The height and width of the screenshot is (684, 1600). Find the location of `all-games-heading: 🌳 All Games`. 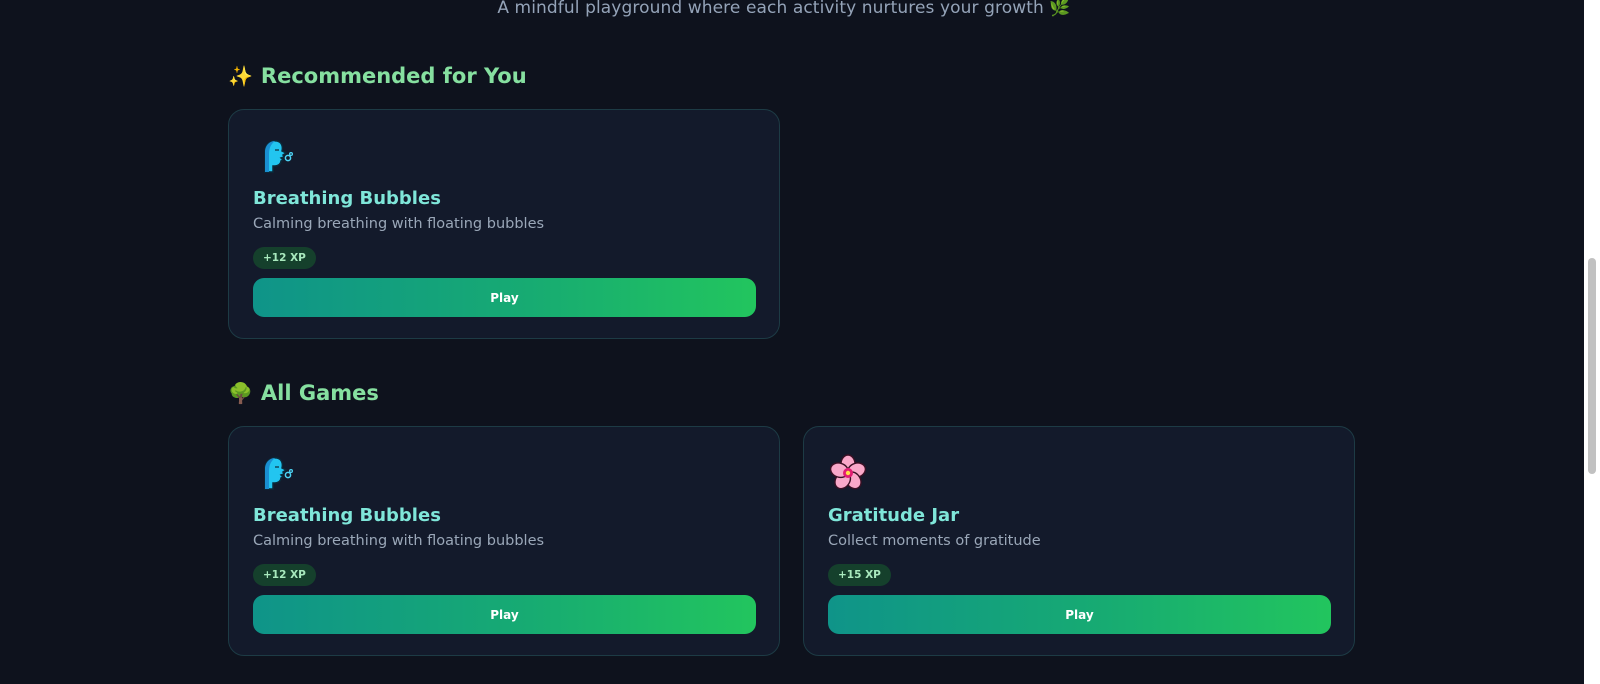

all-games-heading: 🌳 All Games is located at coordinates (303, 393).